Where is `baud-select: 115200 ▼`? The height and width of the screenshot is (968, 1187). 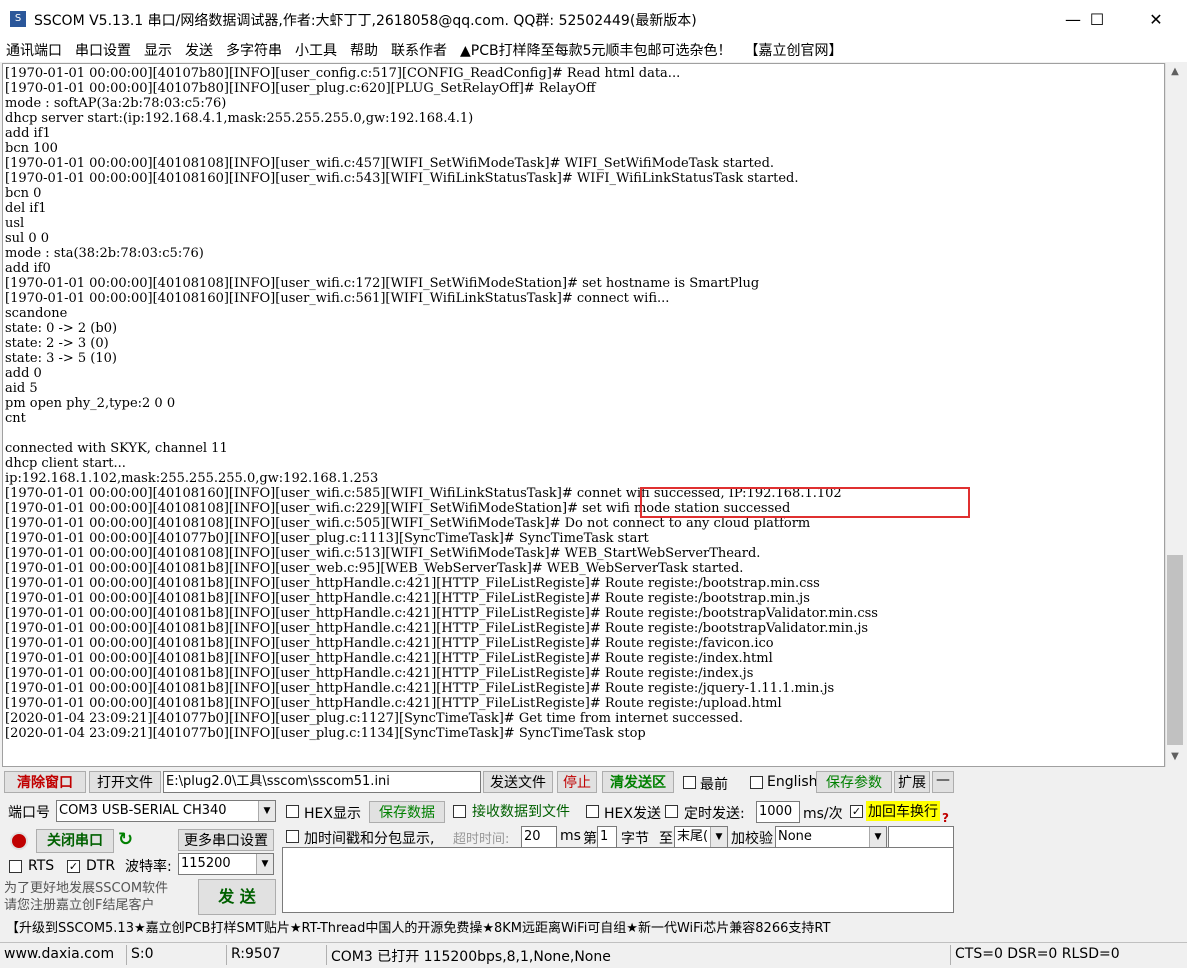 baud-select: 115200 ▼ is located at coordinates (226, 864).